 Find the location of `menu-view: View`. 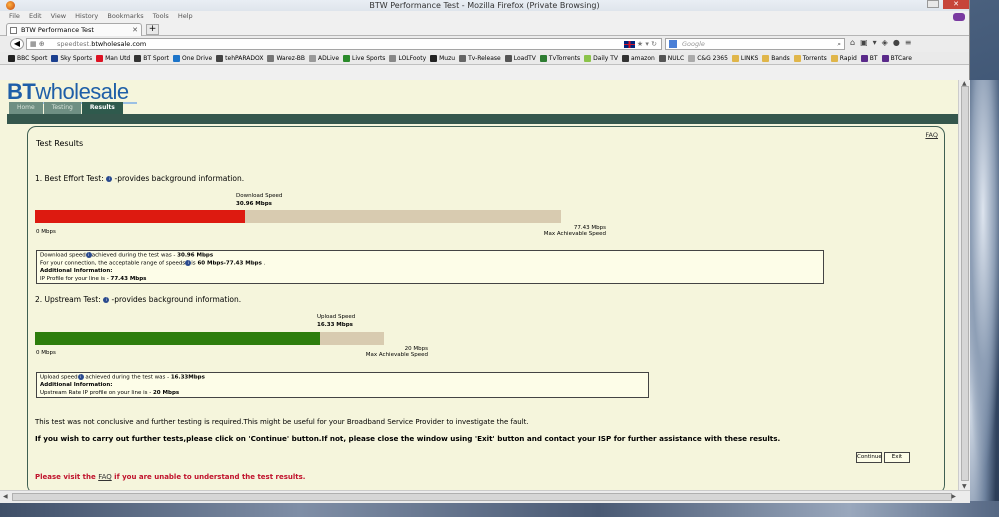

menu-view: View is located at coordinates (58, 16).